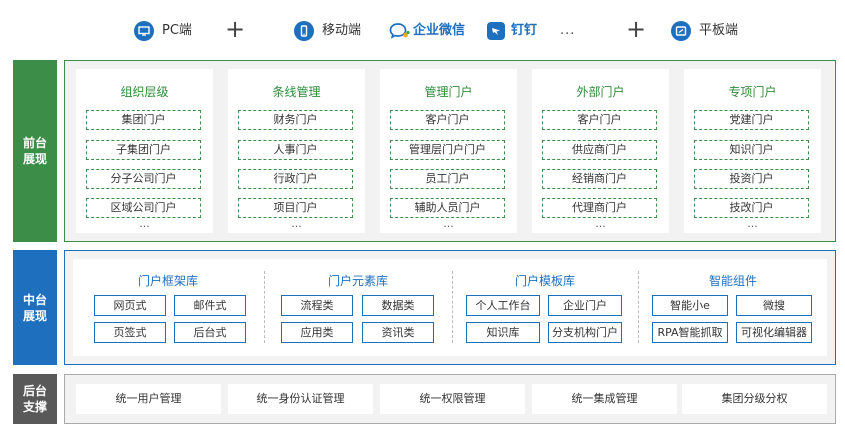 The width and height of the screenshot is (845, 438). What do you see at coordinates (448, 92) in the screenshot?
I see `front-column-title: 管理门户` at bounding box center [448, 92].